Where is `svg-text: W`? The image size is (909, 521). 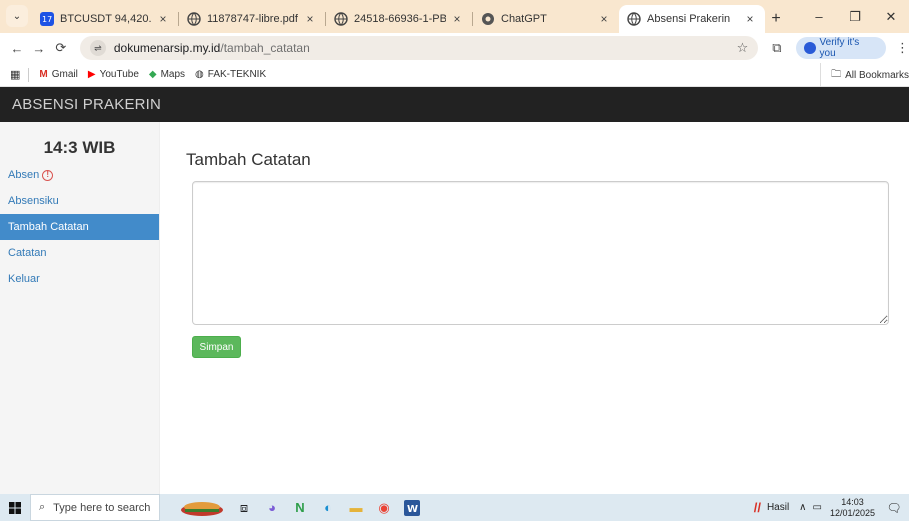 svg-text: W is located at coordinates (412, 509).